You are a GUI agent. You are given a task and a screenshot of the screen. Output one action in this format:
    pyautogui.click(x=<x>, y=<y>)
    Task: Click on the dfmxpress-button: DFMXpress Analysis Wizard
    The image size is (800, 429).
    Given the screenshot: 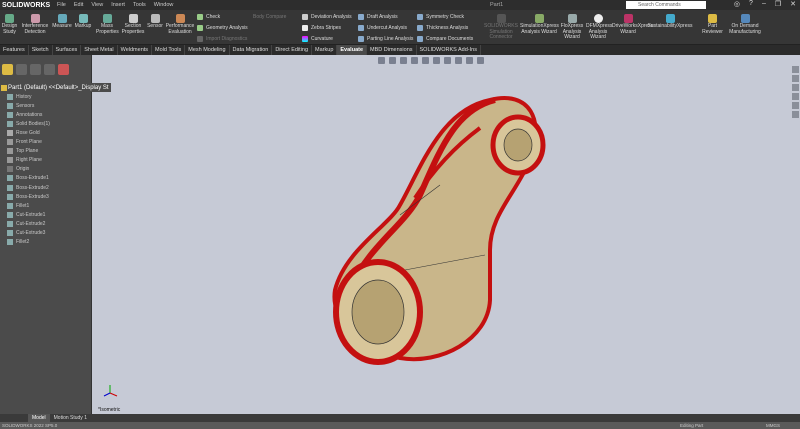 What is the action you would take?
    pyautogui.click(x=599, y=27)
    